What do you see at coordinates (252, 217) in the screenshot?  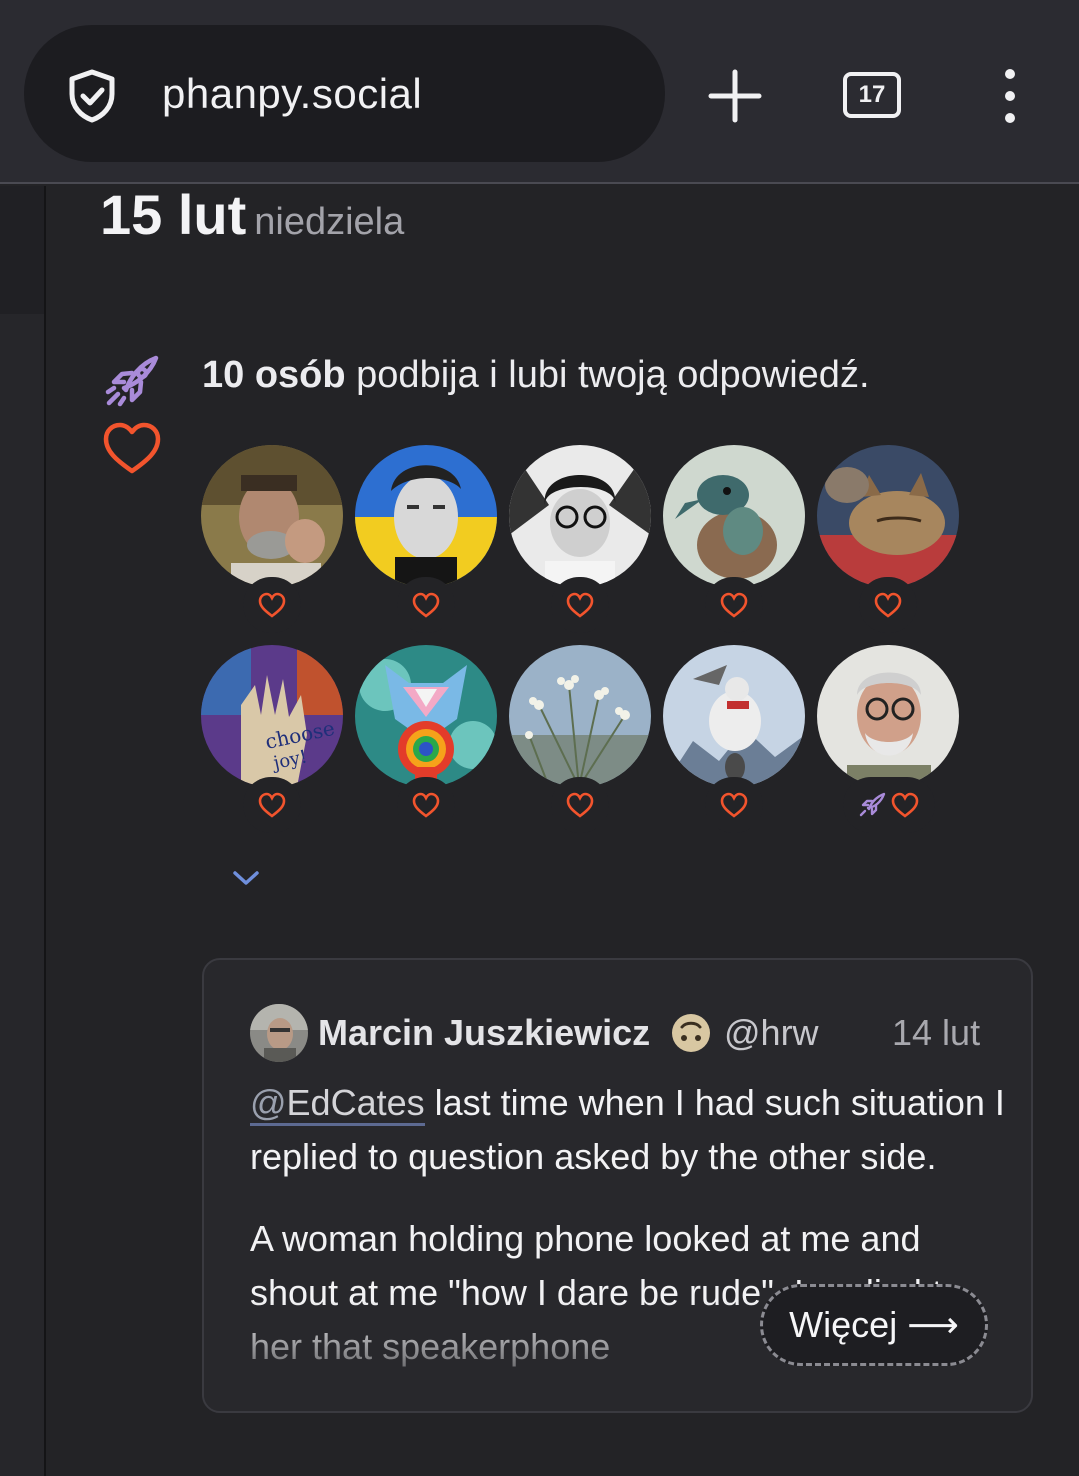 I see `date-header: 15 lut niedziela` at bounding box center [252, 217].